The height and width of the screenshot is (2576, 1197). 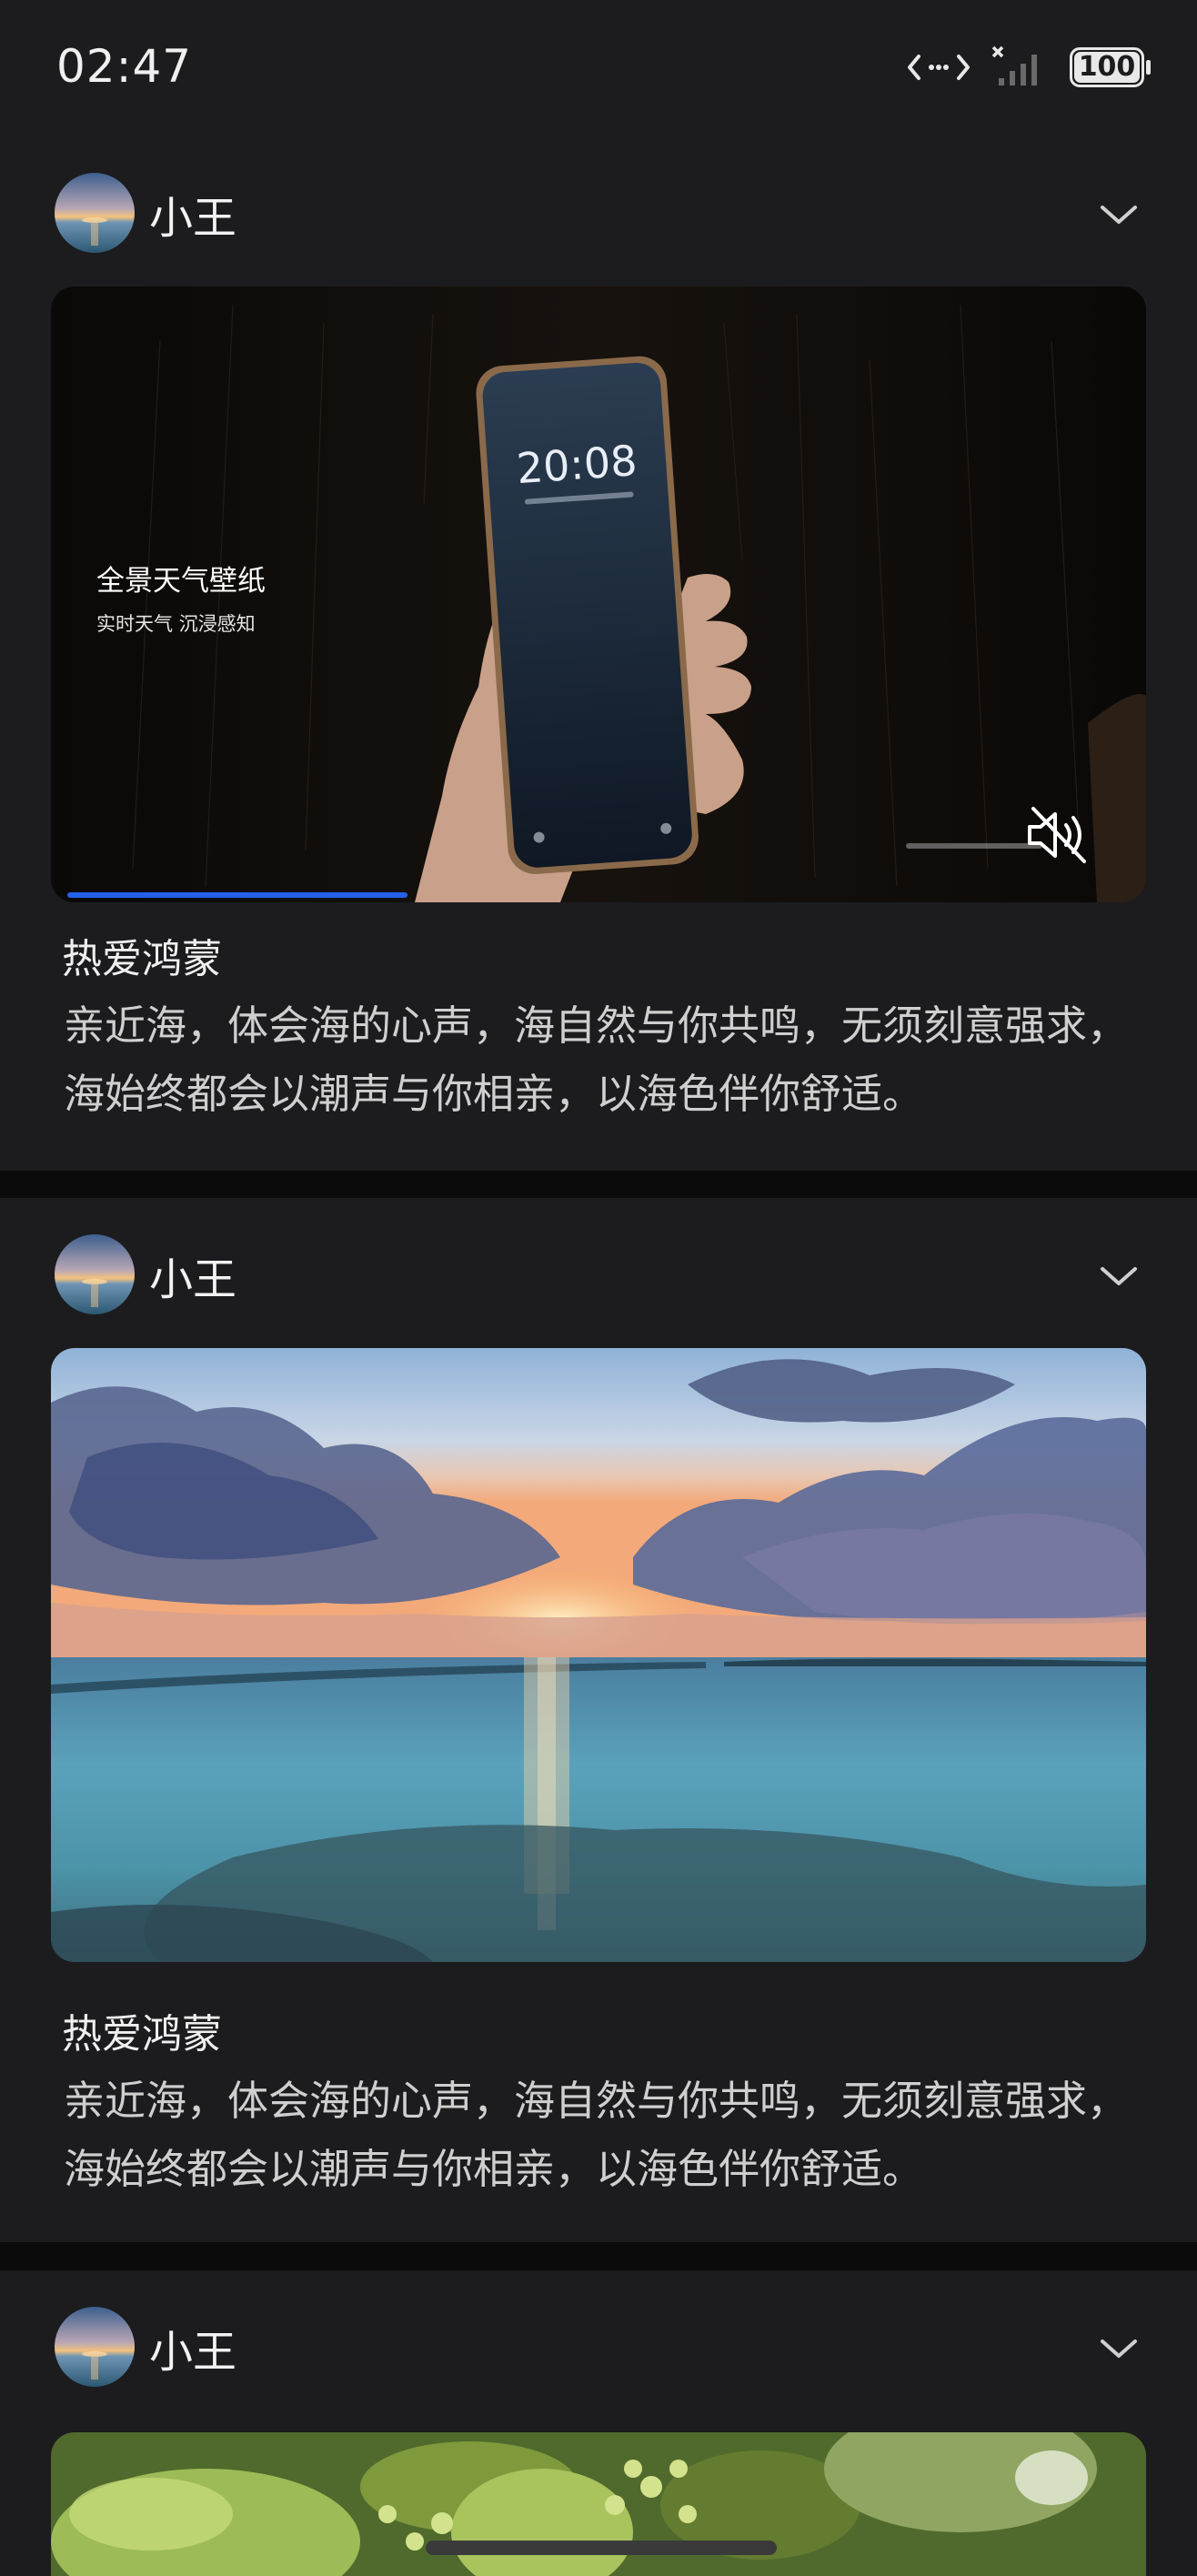 I want to click on mute-icon, so click(x=1059, y=835).